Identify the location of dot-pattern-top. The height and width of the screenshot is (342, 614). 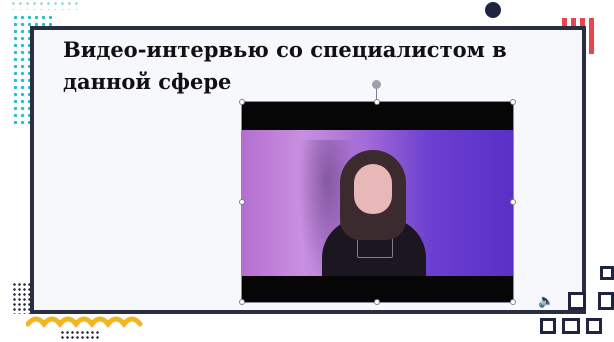
(45, 5).